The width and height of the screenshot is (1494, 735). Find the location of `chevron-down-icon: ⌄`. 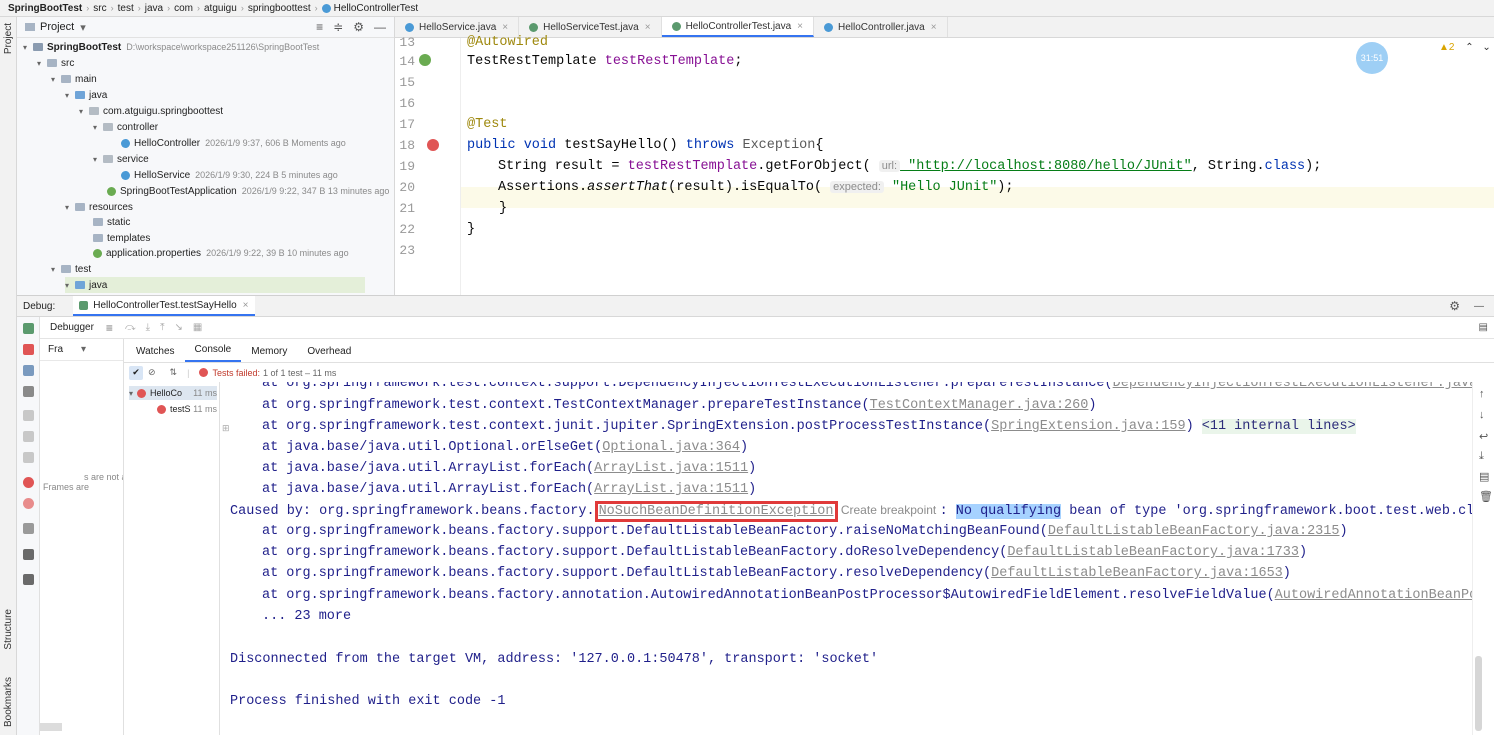

chevron-down-icon: ⌄ is located at coordinates (1486, 47).